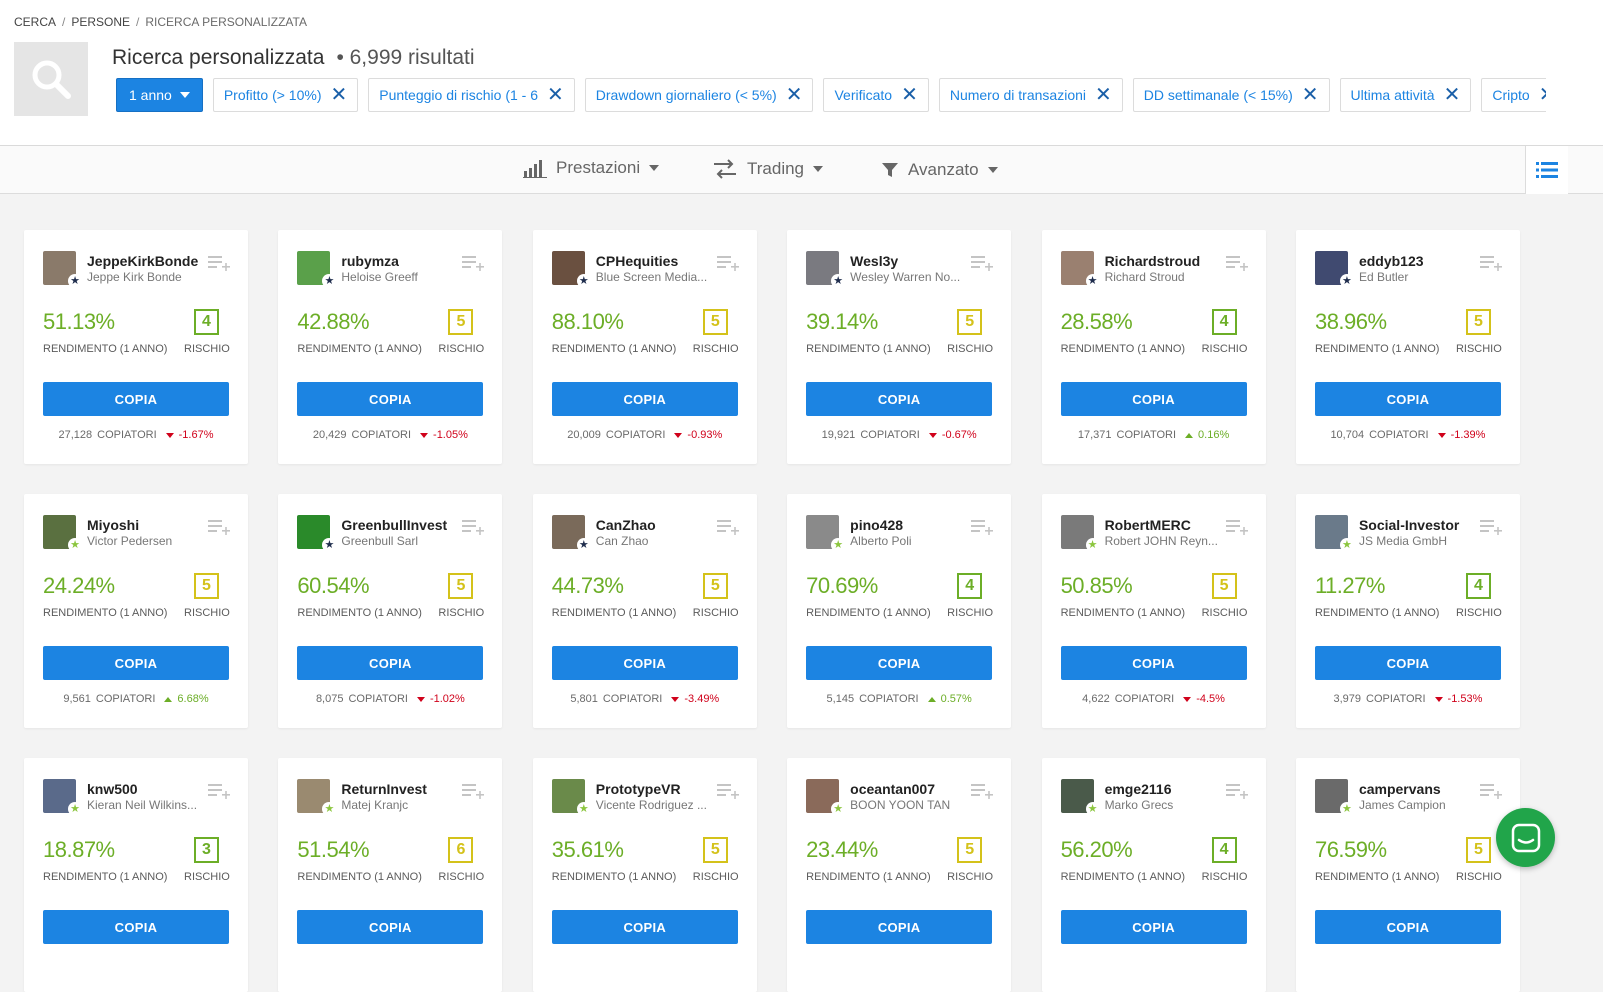  What do you see at coordinates (910, 261) in the screenshot?
I see `trader-username: Wesl3y` at bounding box center [910, 261].